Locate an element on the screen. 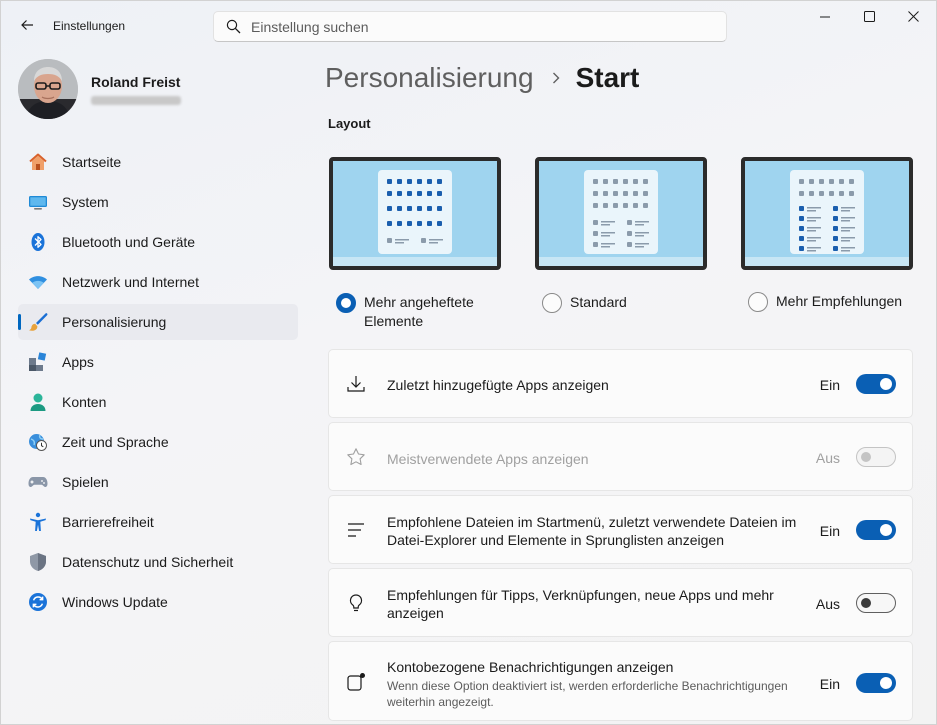 Image resolution: width=937 pixels, height=725 pixels. setting-label: Meistverwendete Apps anzeigen is located at coordinates (488, 459).